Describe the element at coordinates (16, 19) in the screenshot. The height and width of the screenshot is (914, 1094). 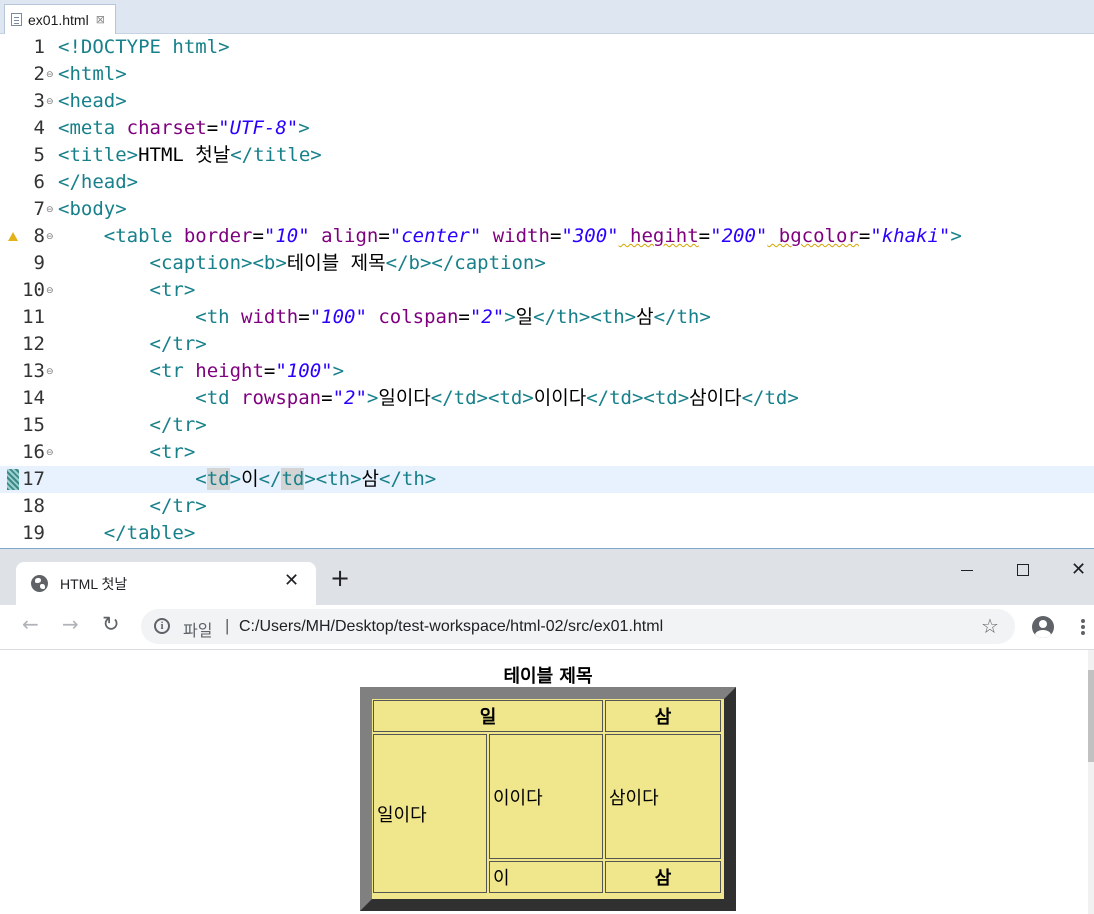
I see `file-icon` at that location.